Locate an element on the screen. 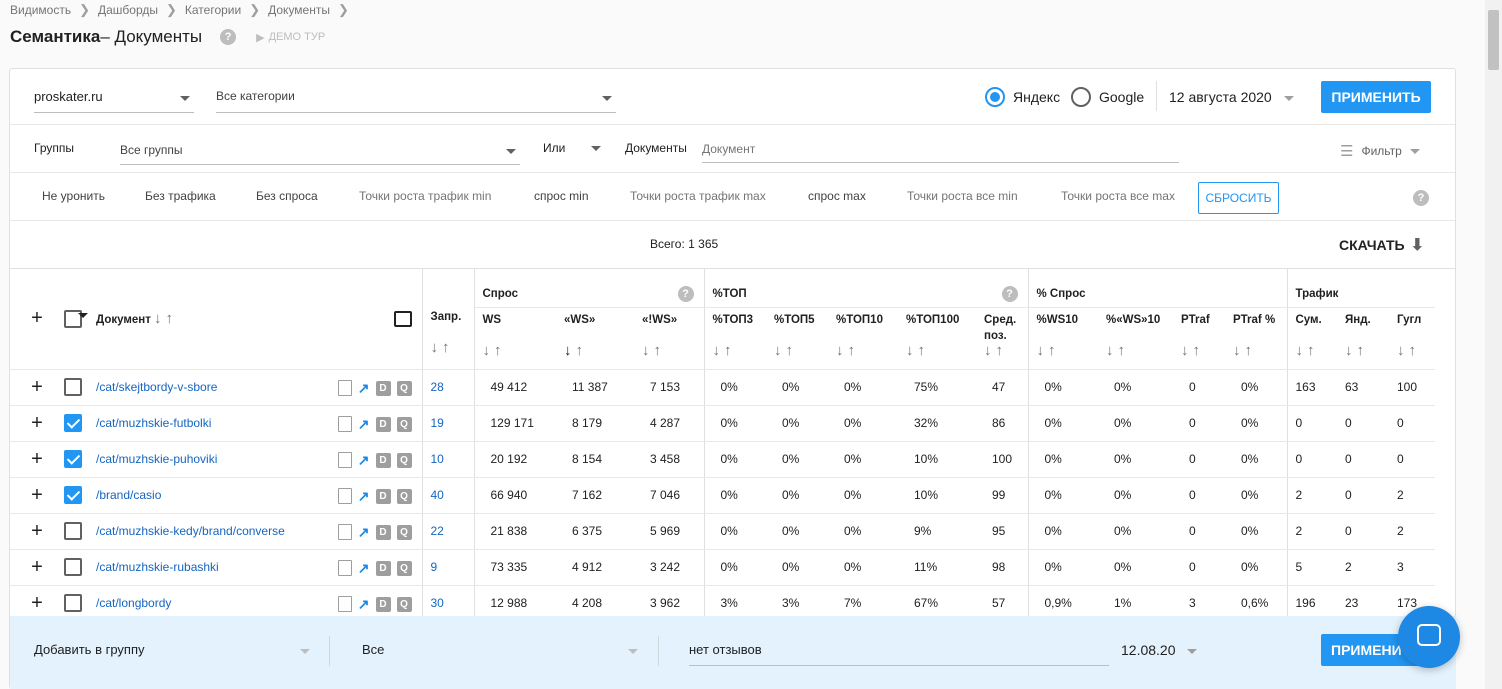  filter-button: ☰ Фильтр is located at coordinates (1380, 151).